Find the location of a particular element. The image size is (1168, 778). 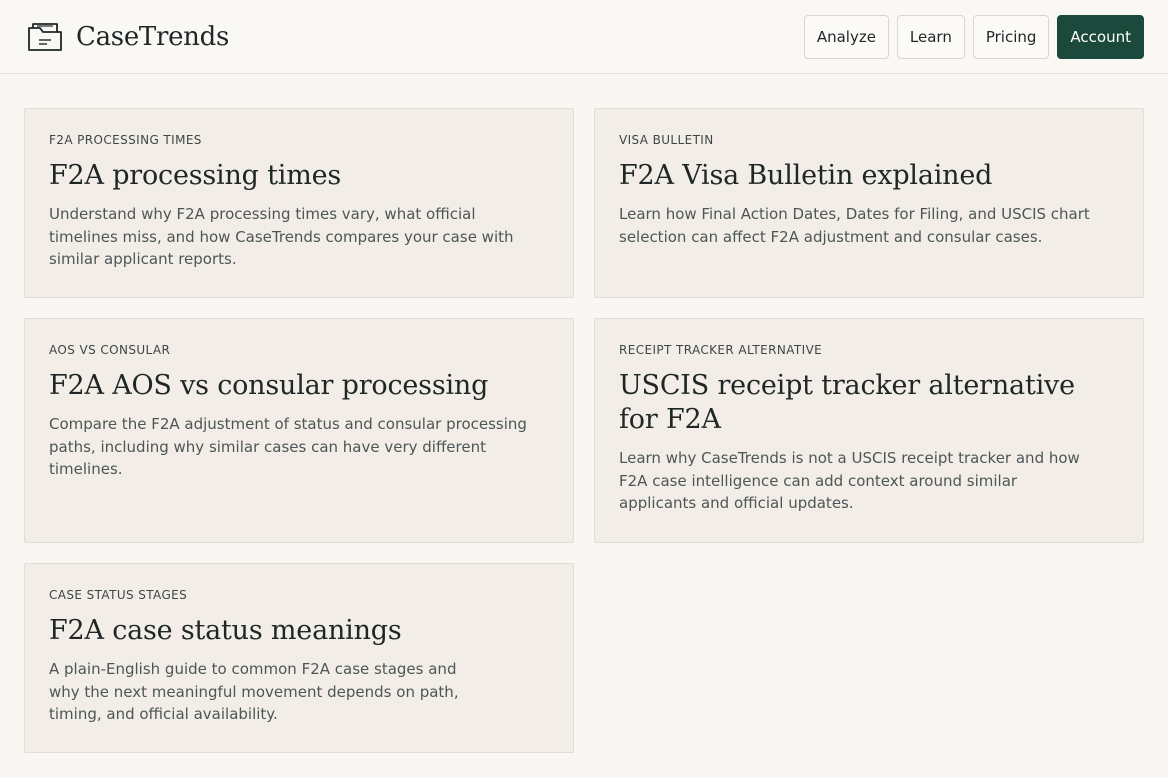

account-button: Account is located at coordinates (1100, 36).